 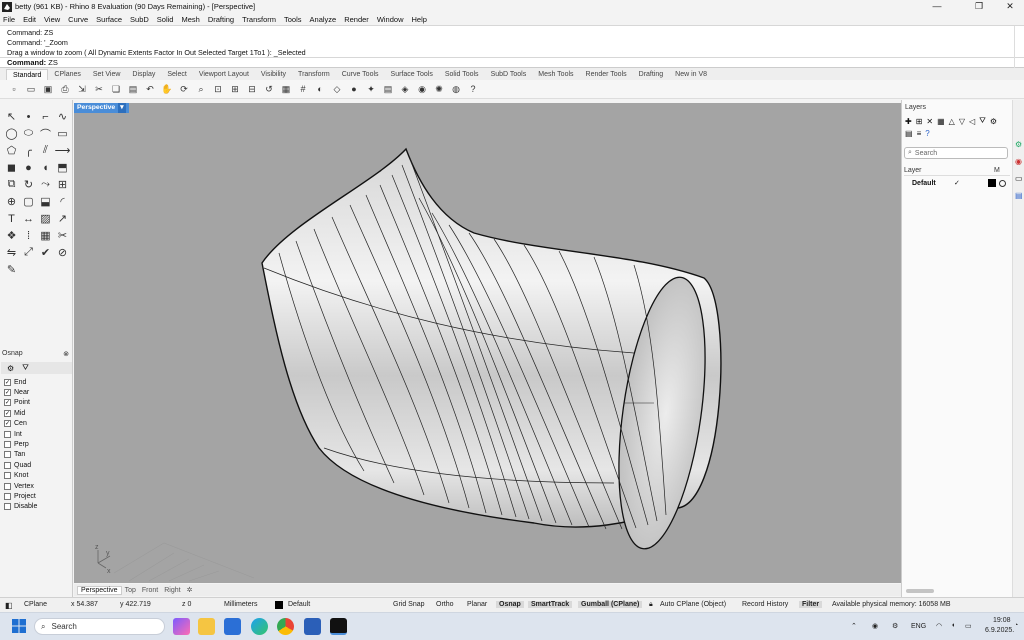 What do you see at coordinates (28, 201) in the screenshot?
I see `shell-icon: ▢` at bounding box center [28, 201].